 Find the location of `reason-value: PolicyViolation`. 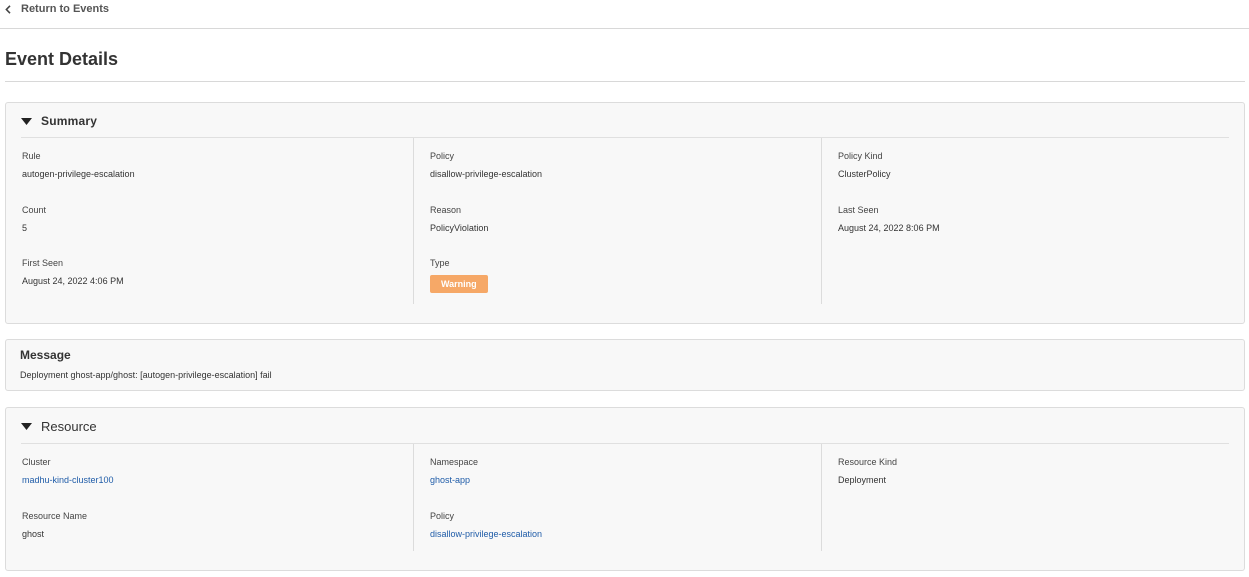

reason-value: PolicyViolation is located at coordinates (459, 228).